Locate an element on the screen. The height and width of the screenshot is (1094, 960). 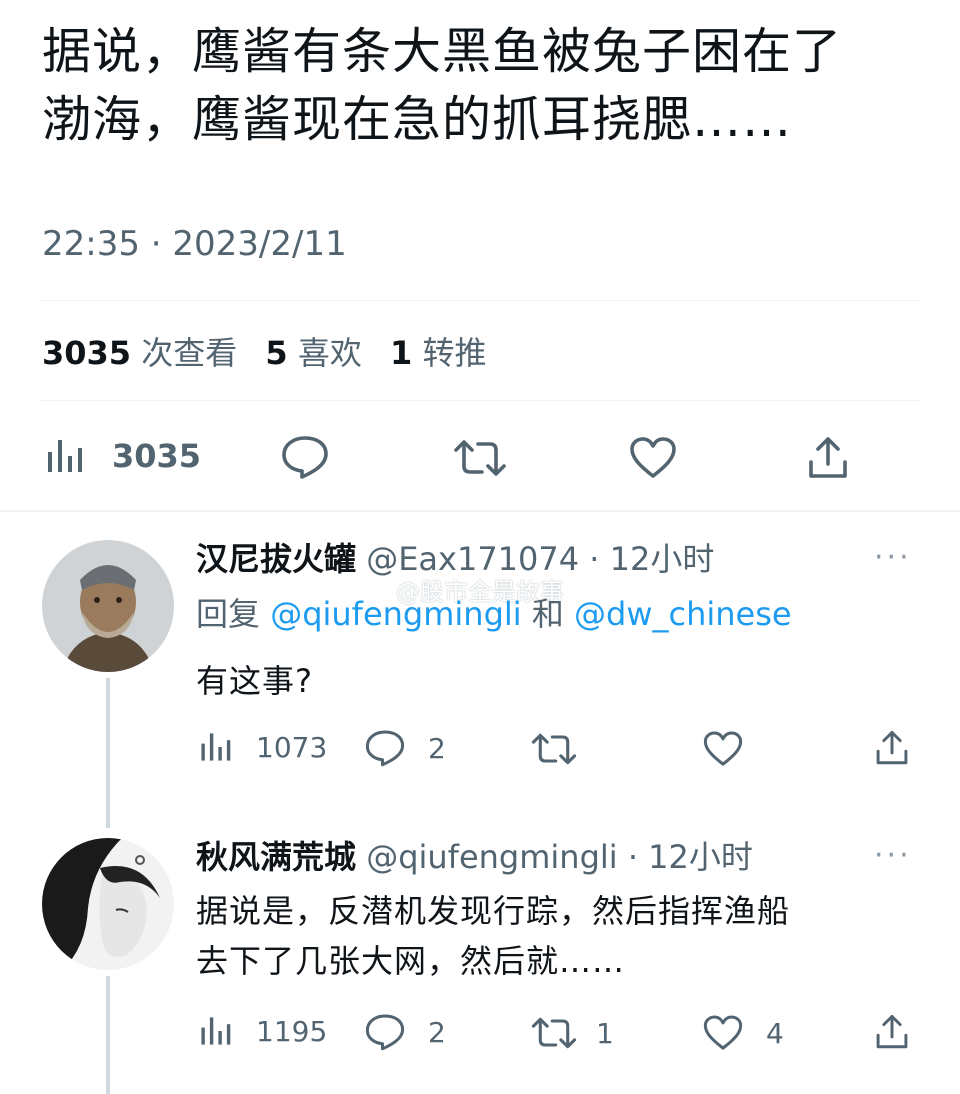
reply-1-comment-count: 2 is located at coordinates (437, 748).